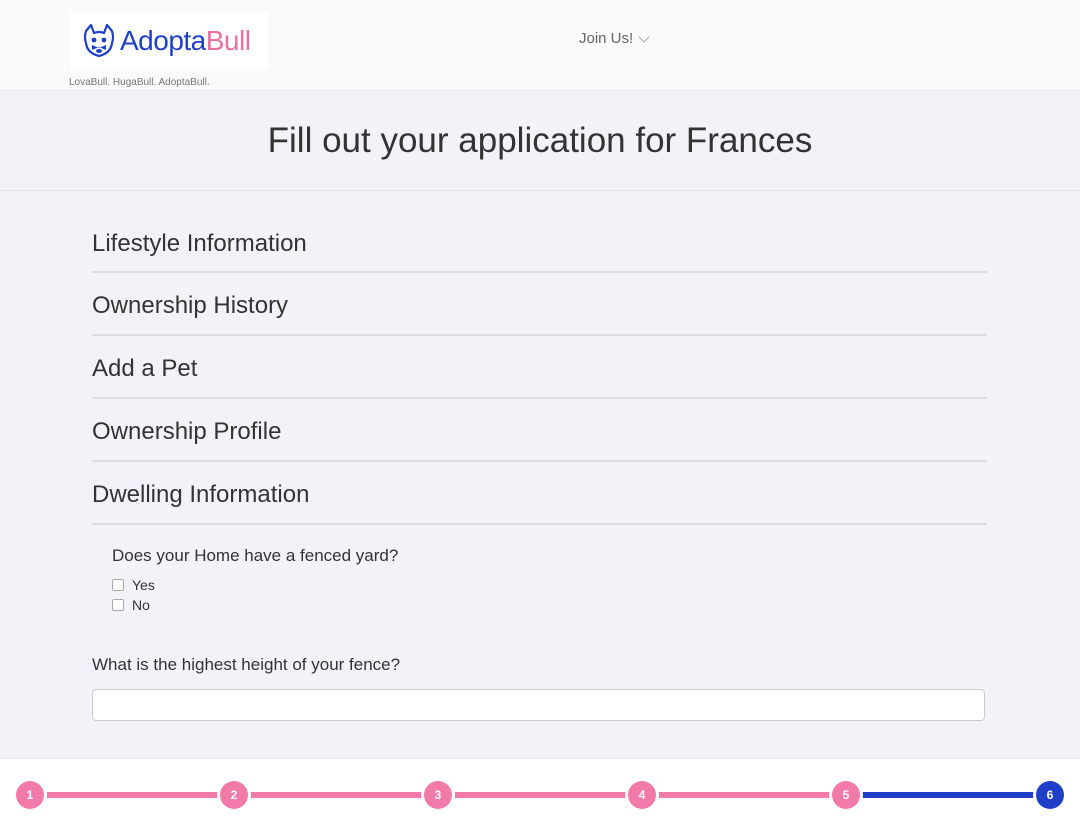 This screenshot has height=827, width=1080. I want to click on title-band: Fill out your application for Frances, so click(540, 141).